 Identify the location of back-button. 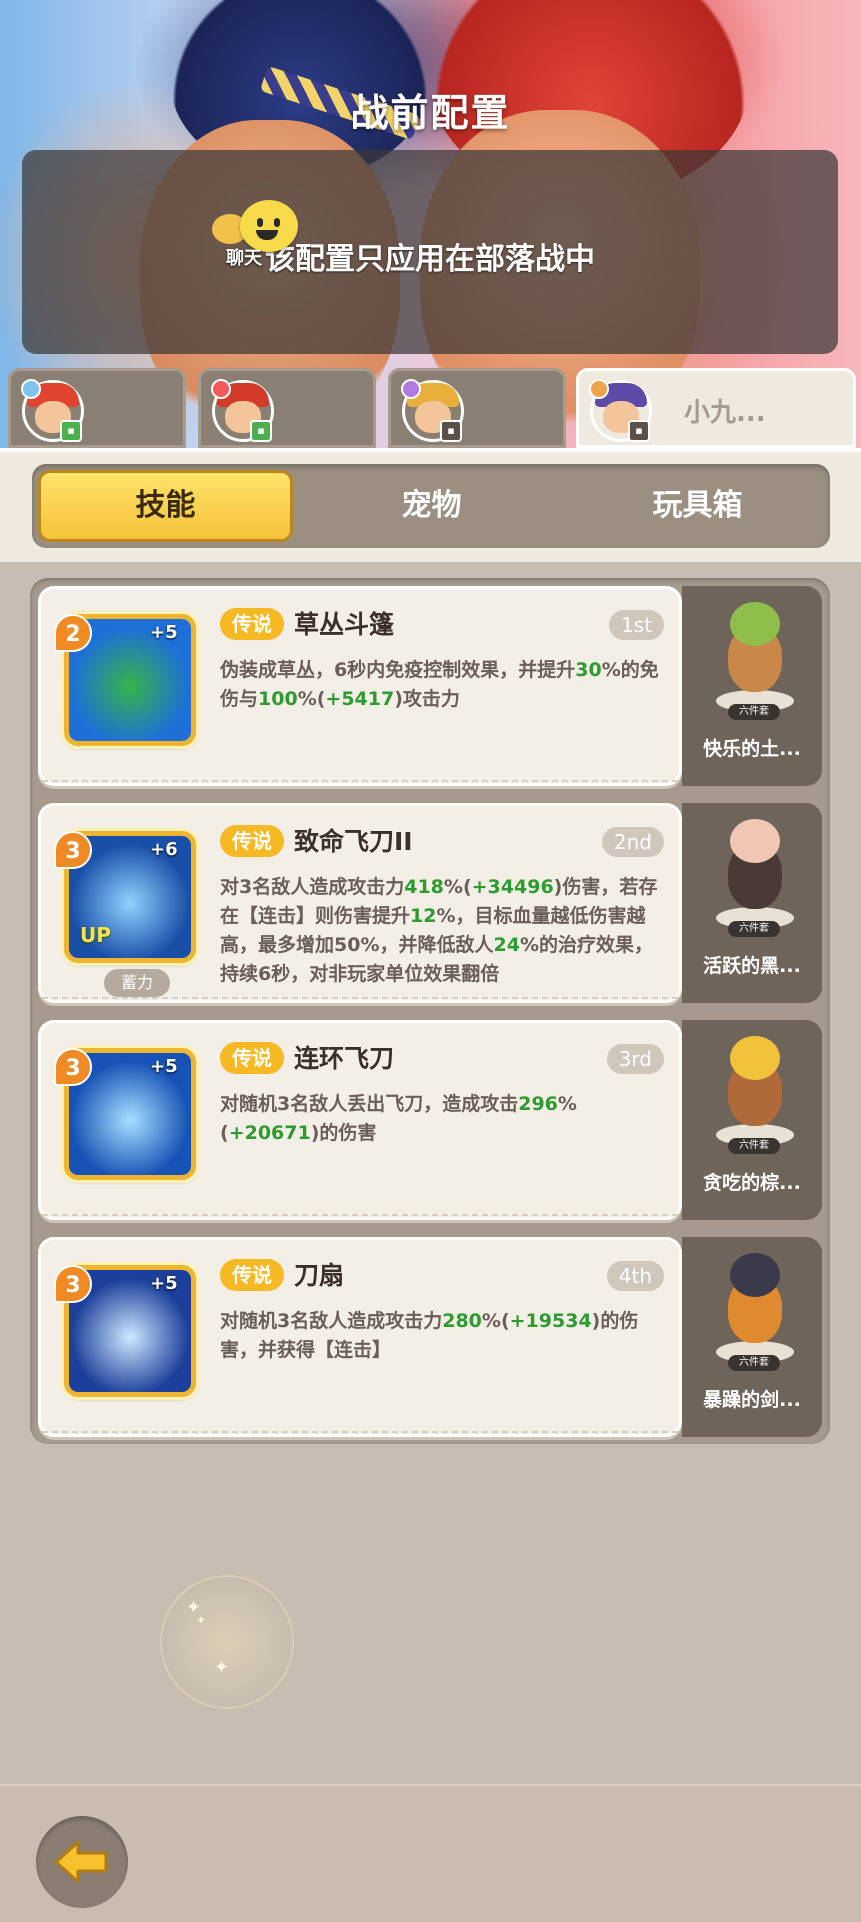
(82, 1862).